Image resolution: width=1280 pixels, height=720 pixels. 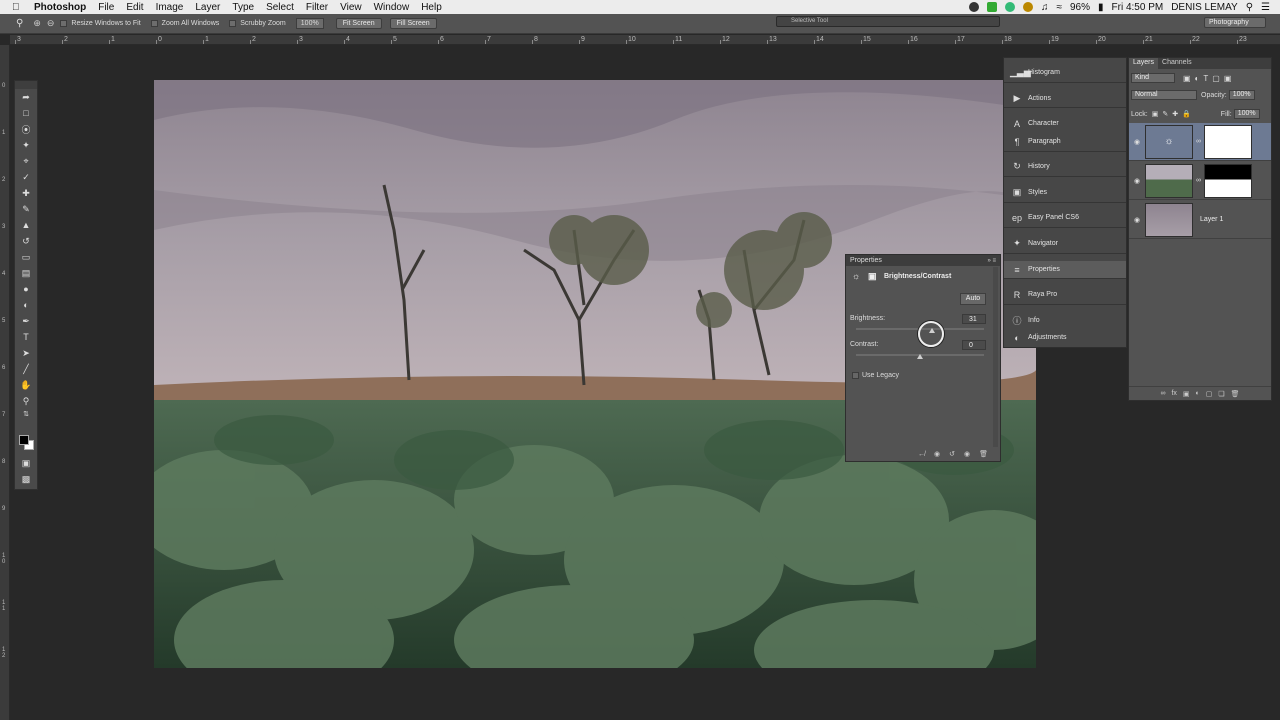 I want to click on record-icon, so click(x=973, y=7).